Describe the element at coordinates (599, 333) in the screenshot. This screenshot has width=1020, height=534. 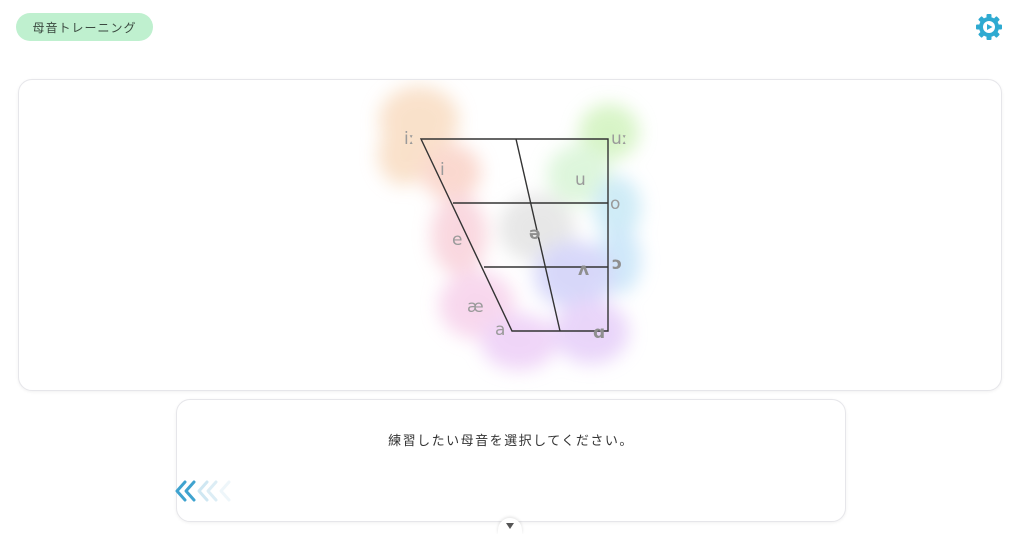
I see `vowel-script-a: ɑ` at that location.